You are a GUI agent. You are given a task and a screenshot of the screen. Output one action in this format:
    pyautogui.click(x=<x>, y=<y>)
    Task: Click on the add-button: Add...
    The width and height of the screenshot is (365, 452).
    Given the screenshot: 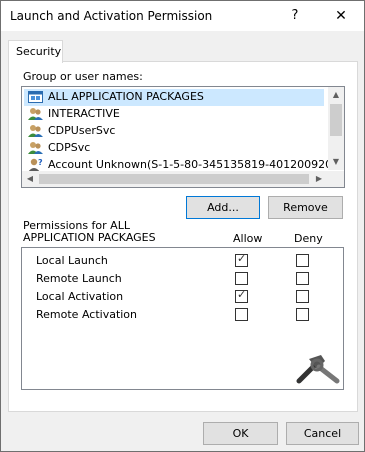 What is the action you would take?
    pyautogui.click(x=223, y=207)
    